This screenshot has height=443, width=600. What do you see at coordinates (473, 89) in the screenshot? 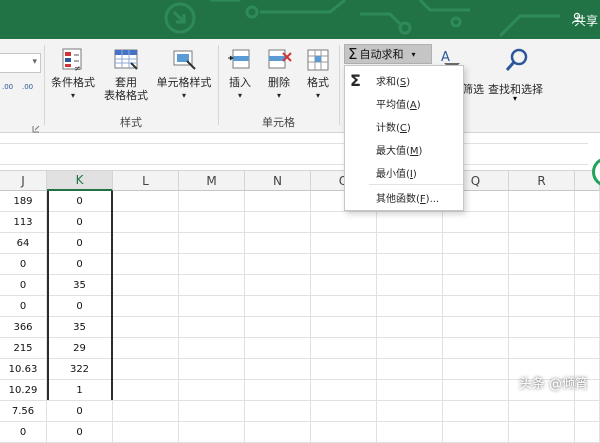
I see `sort-filter-button: 筛选` at bounding box center [473, 89].